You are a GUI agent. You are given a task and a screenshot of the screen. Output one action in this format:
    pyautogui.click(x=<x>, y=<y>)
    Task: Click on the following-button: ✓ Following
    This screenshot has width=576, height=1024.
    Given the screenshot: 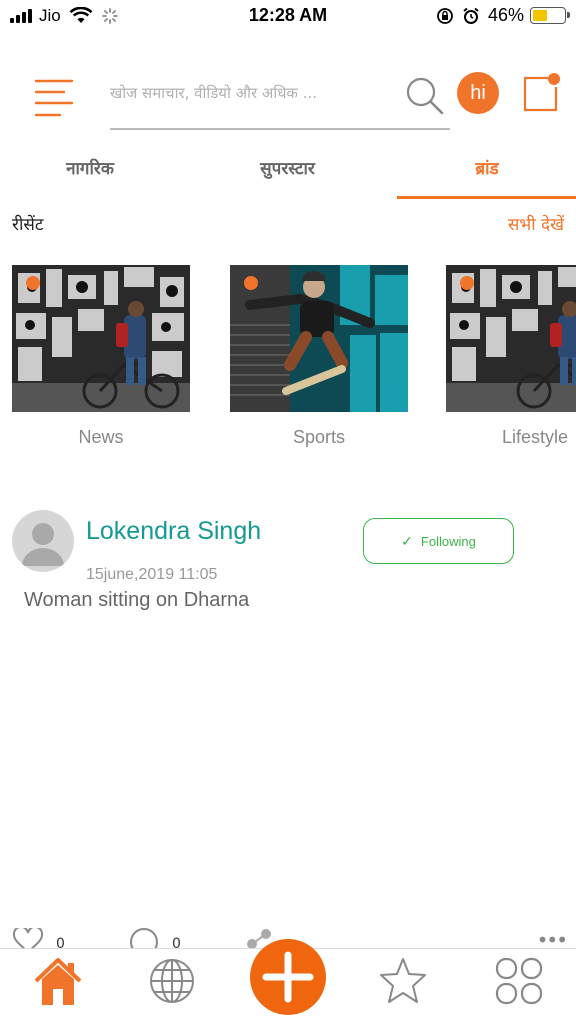 What is the action you would take?
    pyautogui.click(x=438, y=541)
    